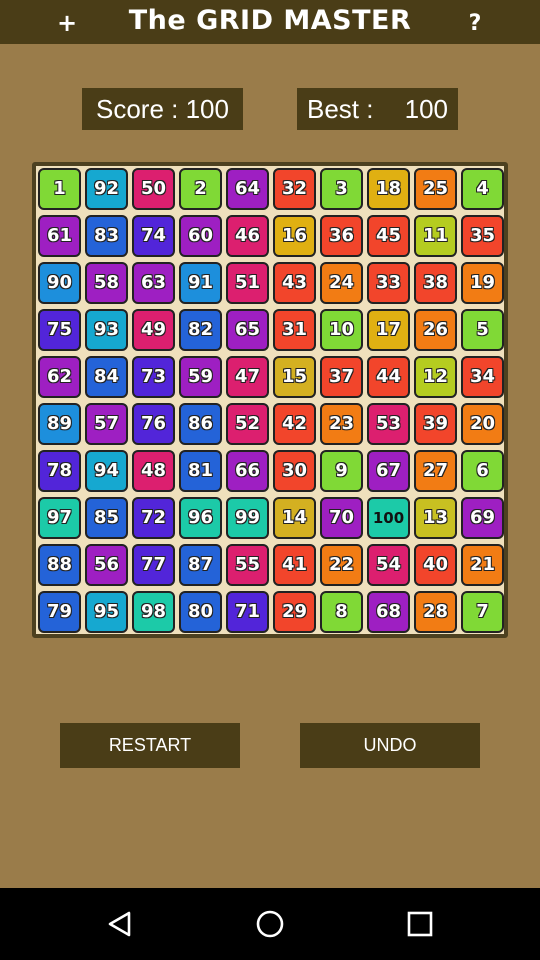 This screenshot has width=540, height=960. Describe the element at coordinates (153, 330) in the screenshot. I see `tile-49: 49` at that location.